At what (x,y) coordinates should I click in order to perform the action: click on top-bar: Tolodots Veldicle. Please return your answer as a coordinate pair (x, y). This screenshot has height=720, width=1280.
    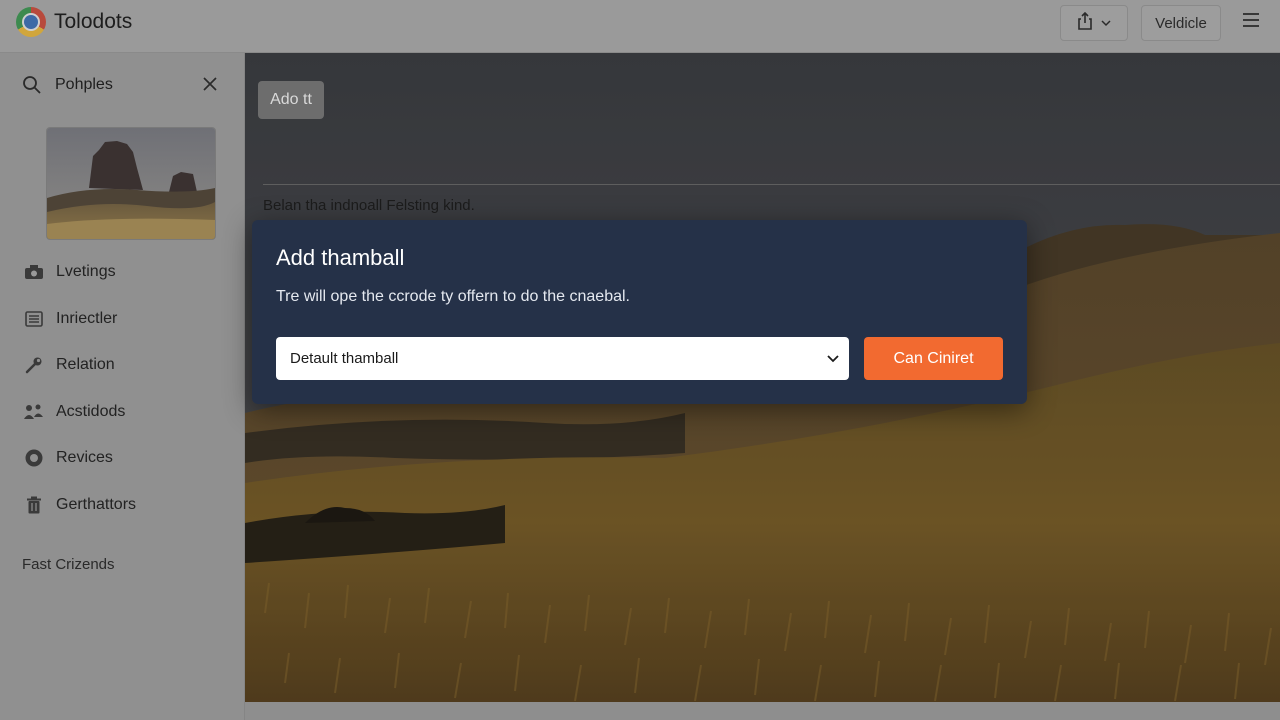
    Looking at the image, I should click on (640, 26).